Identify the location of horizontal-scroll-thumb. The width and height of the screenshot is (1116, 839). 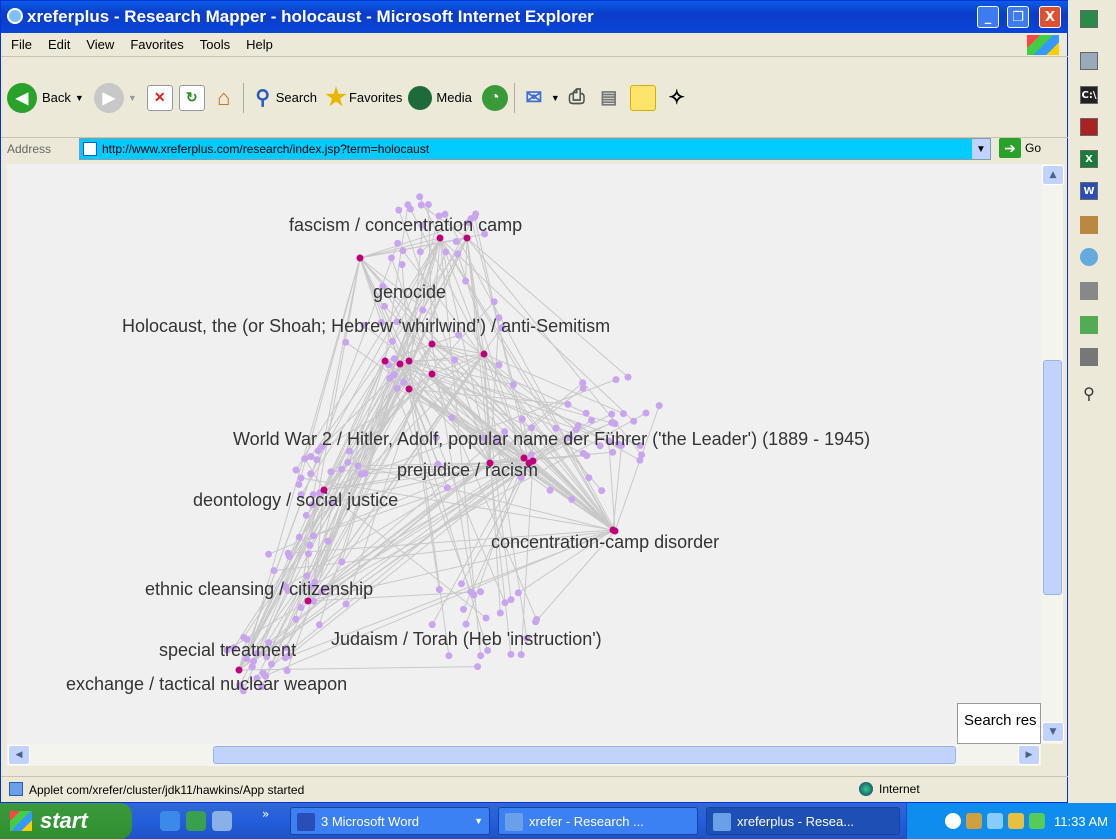
(584, 755).